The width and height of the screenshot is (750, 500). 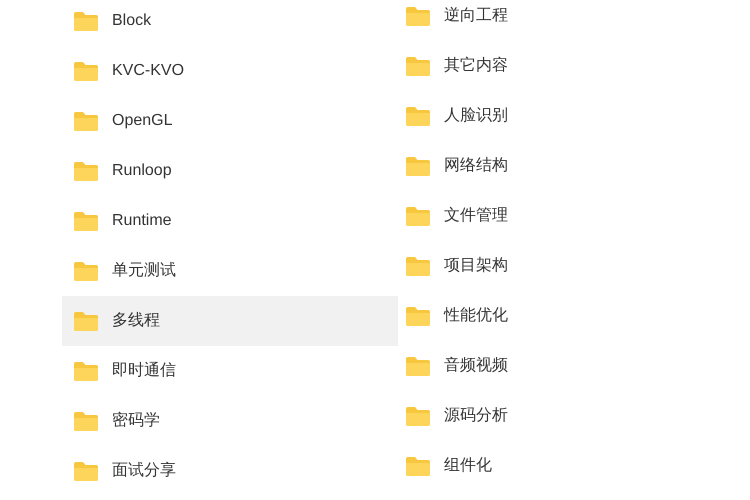 What do you see at coordinates (148, 71) in the screenshot?
I see `folder-name: KVC-KVO` at bounding box center [148, 71].